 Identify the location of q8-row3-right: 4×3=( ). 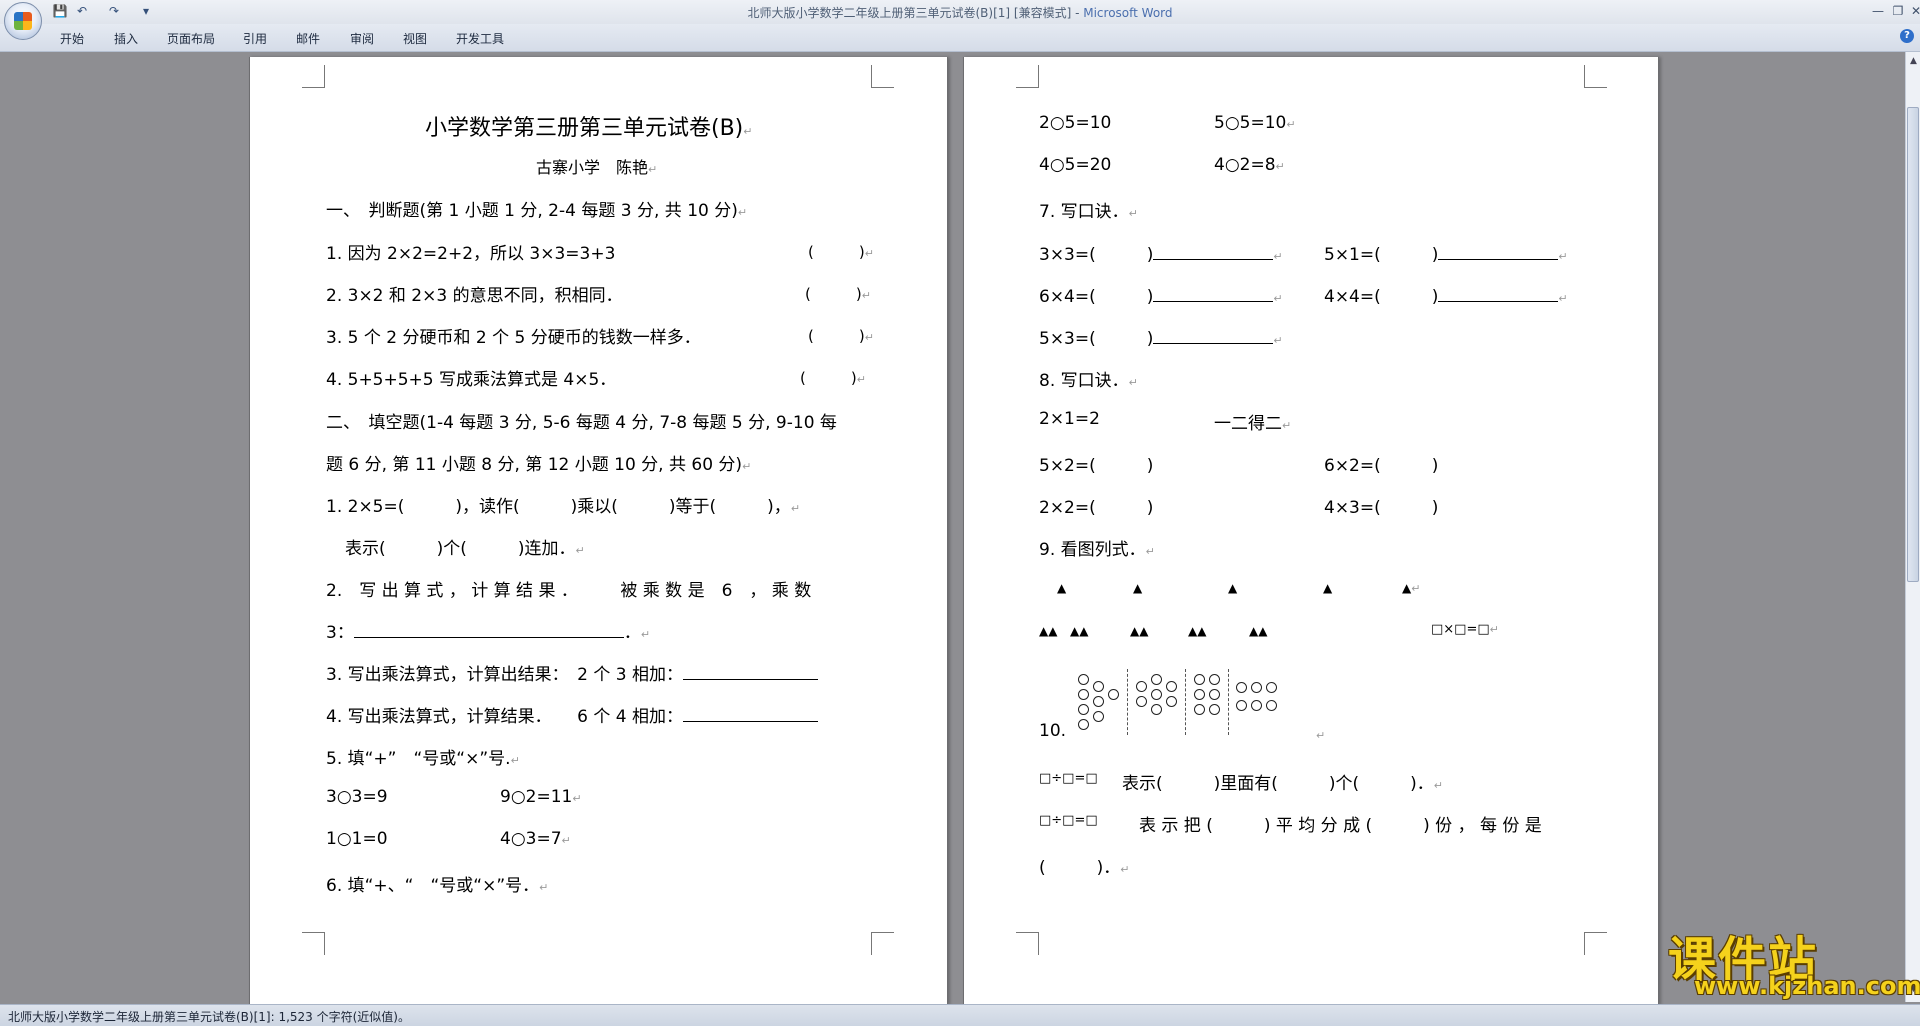
(1381, 508).